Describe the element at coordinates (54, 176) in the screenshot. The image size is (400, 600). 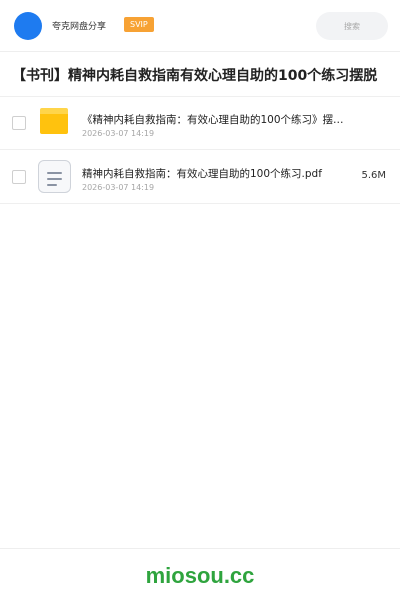
I see `document-icon` at that location.